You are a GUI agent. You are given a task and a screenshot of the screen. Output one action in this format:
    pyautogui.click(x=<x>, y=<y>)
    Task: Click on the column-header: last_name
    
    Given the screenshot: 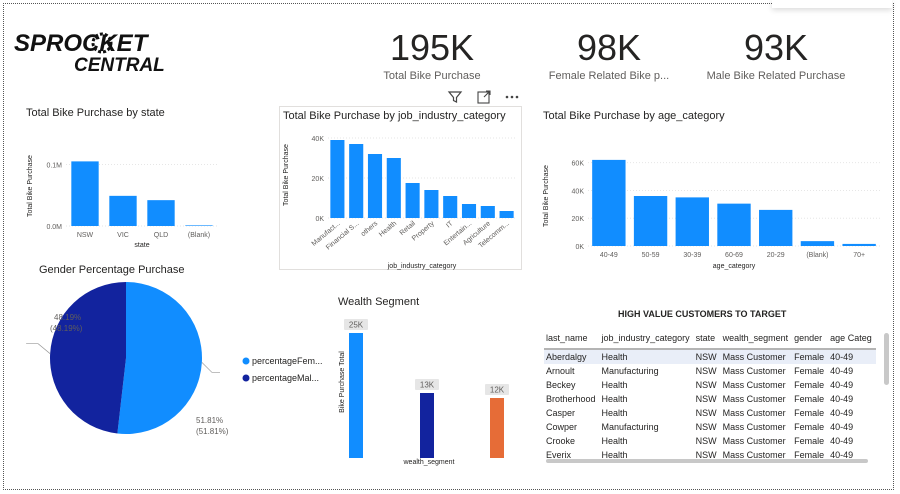 What is the action you would take?
    pyautogui.click(x=572, y=341)
    